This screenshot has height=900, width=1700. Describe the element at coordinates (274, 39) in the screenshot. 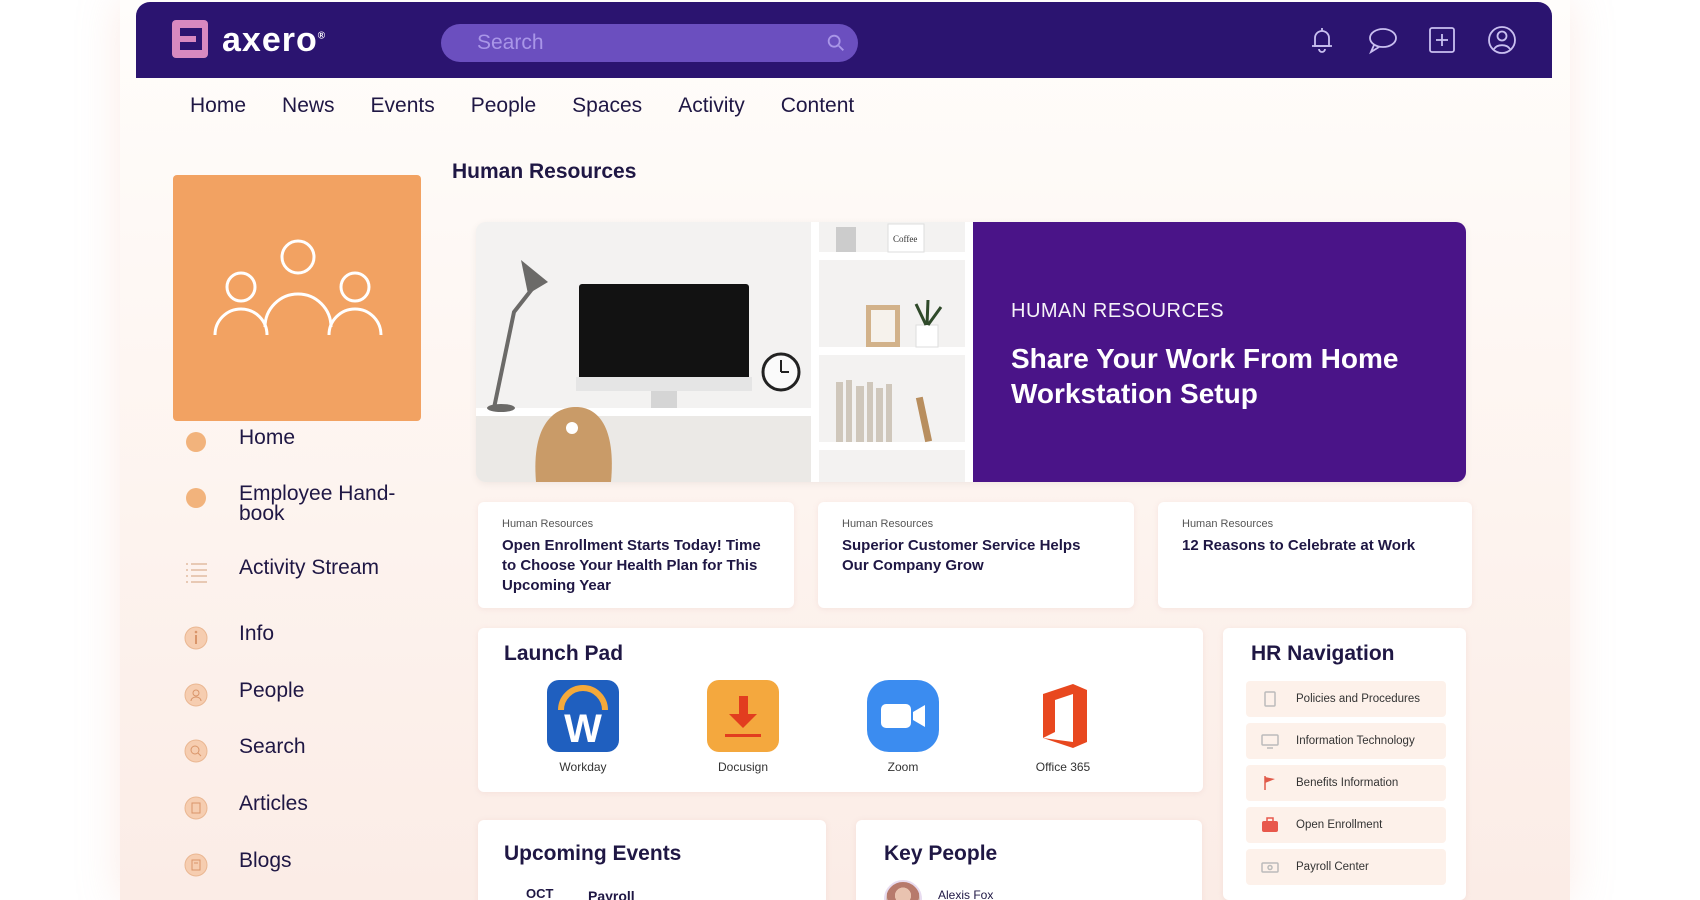

I see `logo-text: axero®` at that location.